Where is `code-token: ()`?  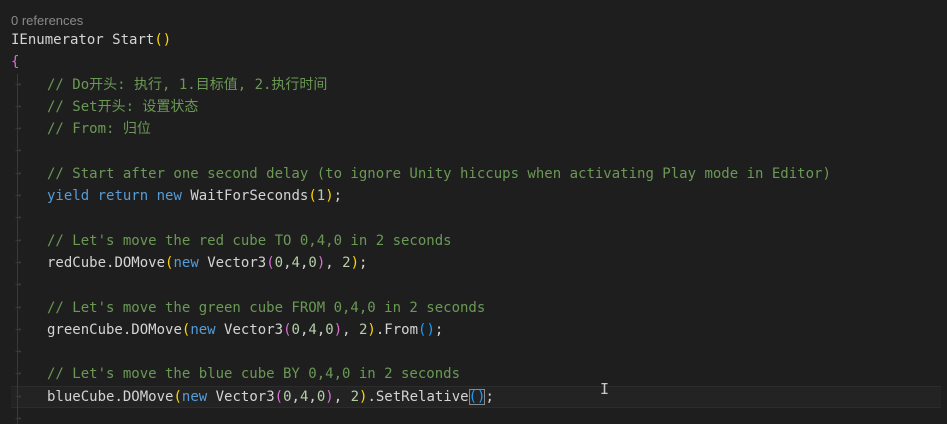
code-token: () is located at coordinates (426, 329).